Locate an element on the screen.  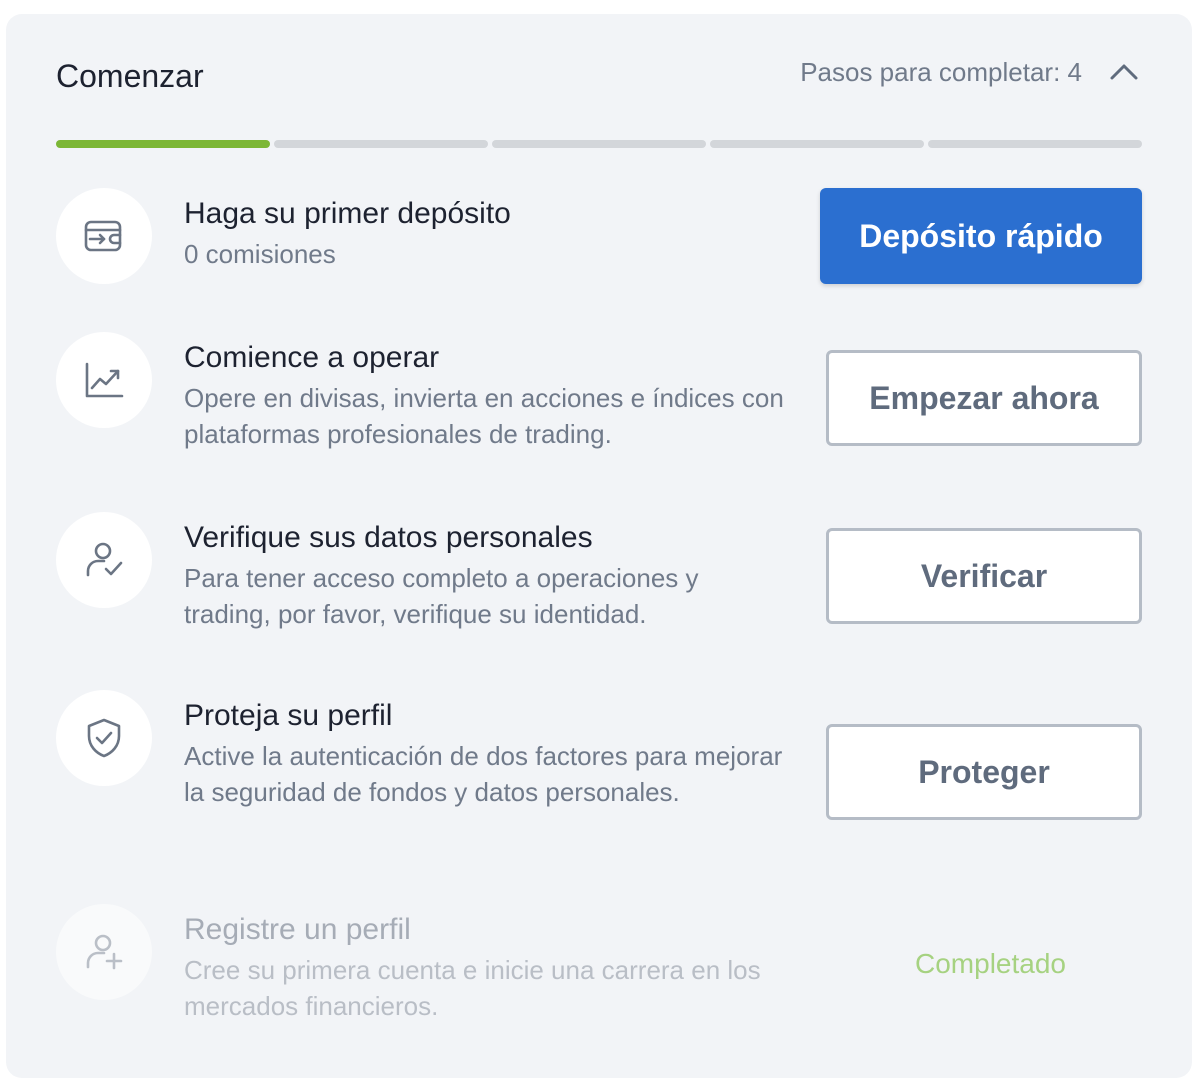
protect-button: Proteger is located at coordinates (984, 772).